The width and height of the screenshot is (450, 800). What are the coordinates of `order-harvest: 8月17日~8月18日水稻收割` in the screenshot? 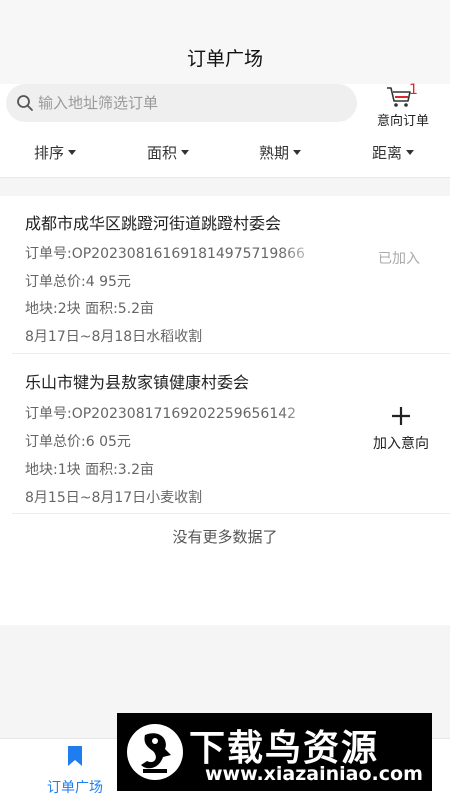 It's located at (114, 337).